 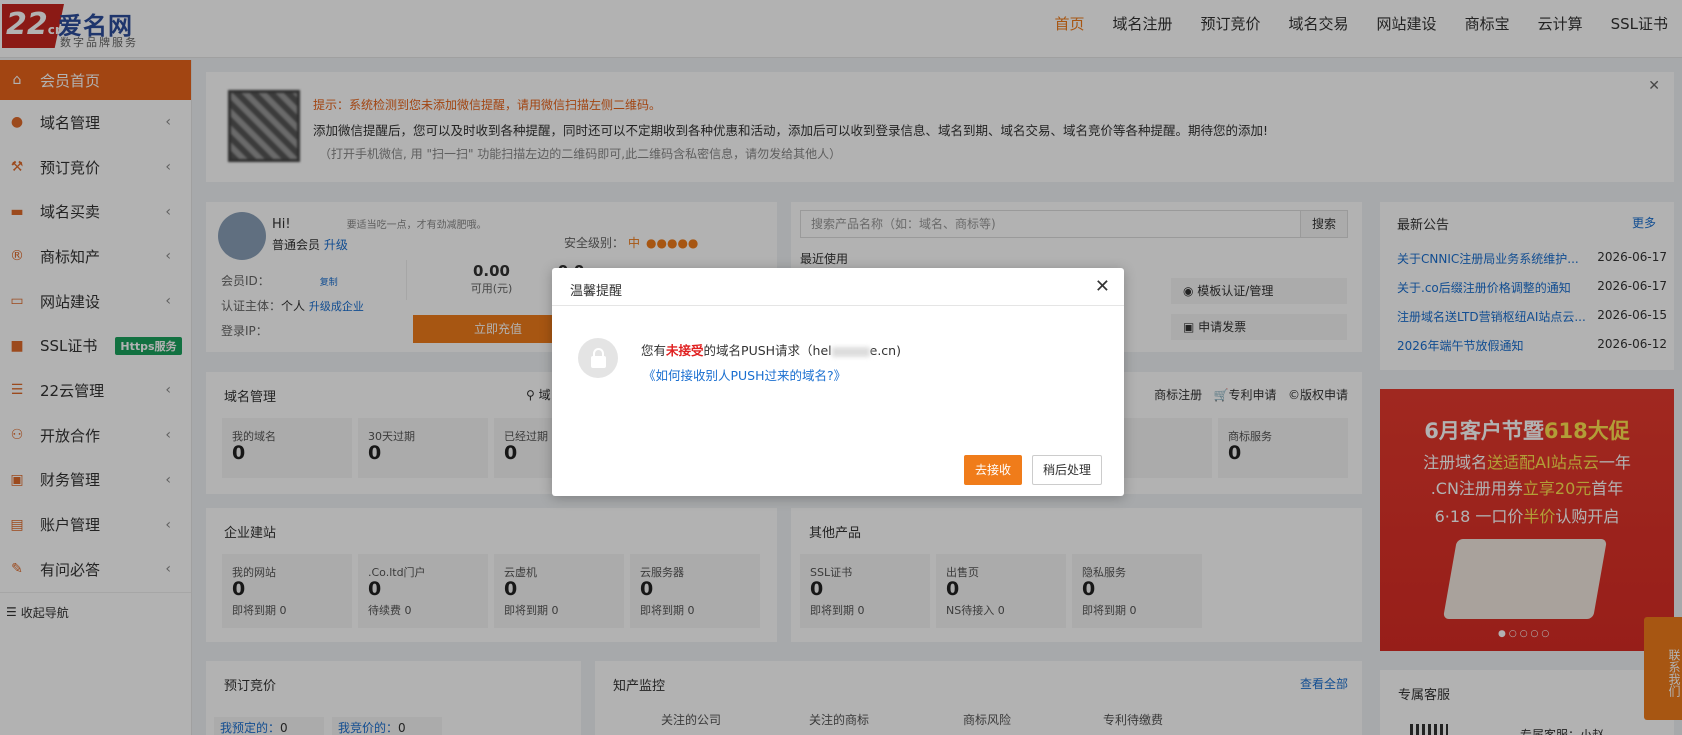 What do you see at coordinates (838, 287) in the screenshot?
I see `dialog-header: 温馨提醒 ✕` at bounding box center [838, 287].